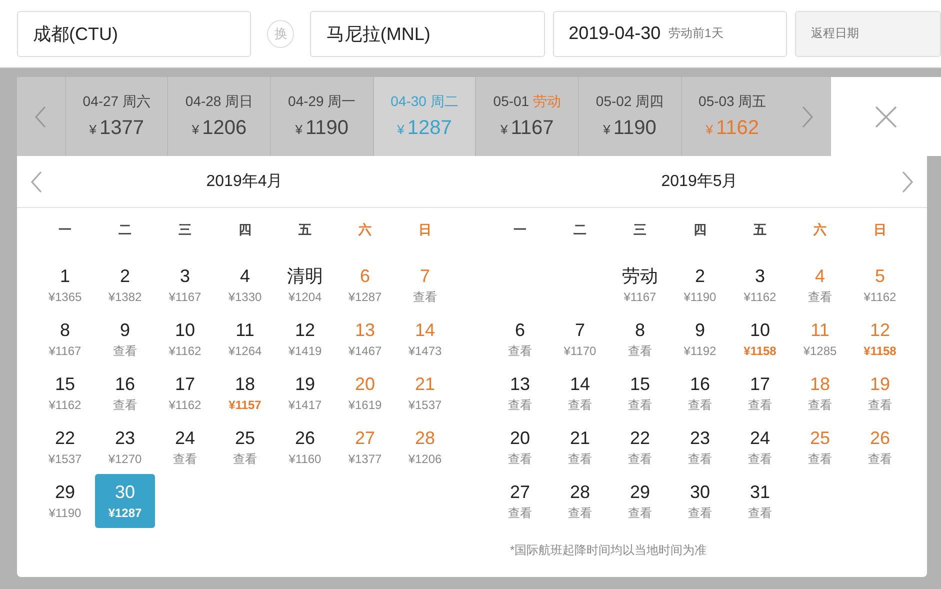  Describe the element at coordinates (580, 393) in the screenshot. I see `calendar-day: 14 查看` at that location.